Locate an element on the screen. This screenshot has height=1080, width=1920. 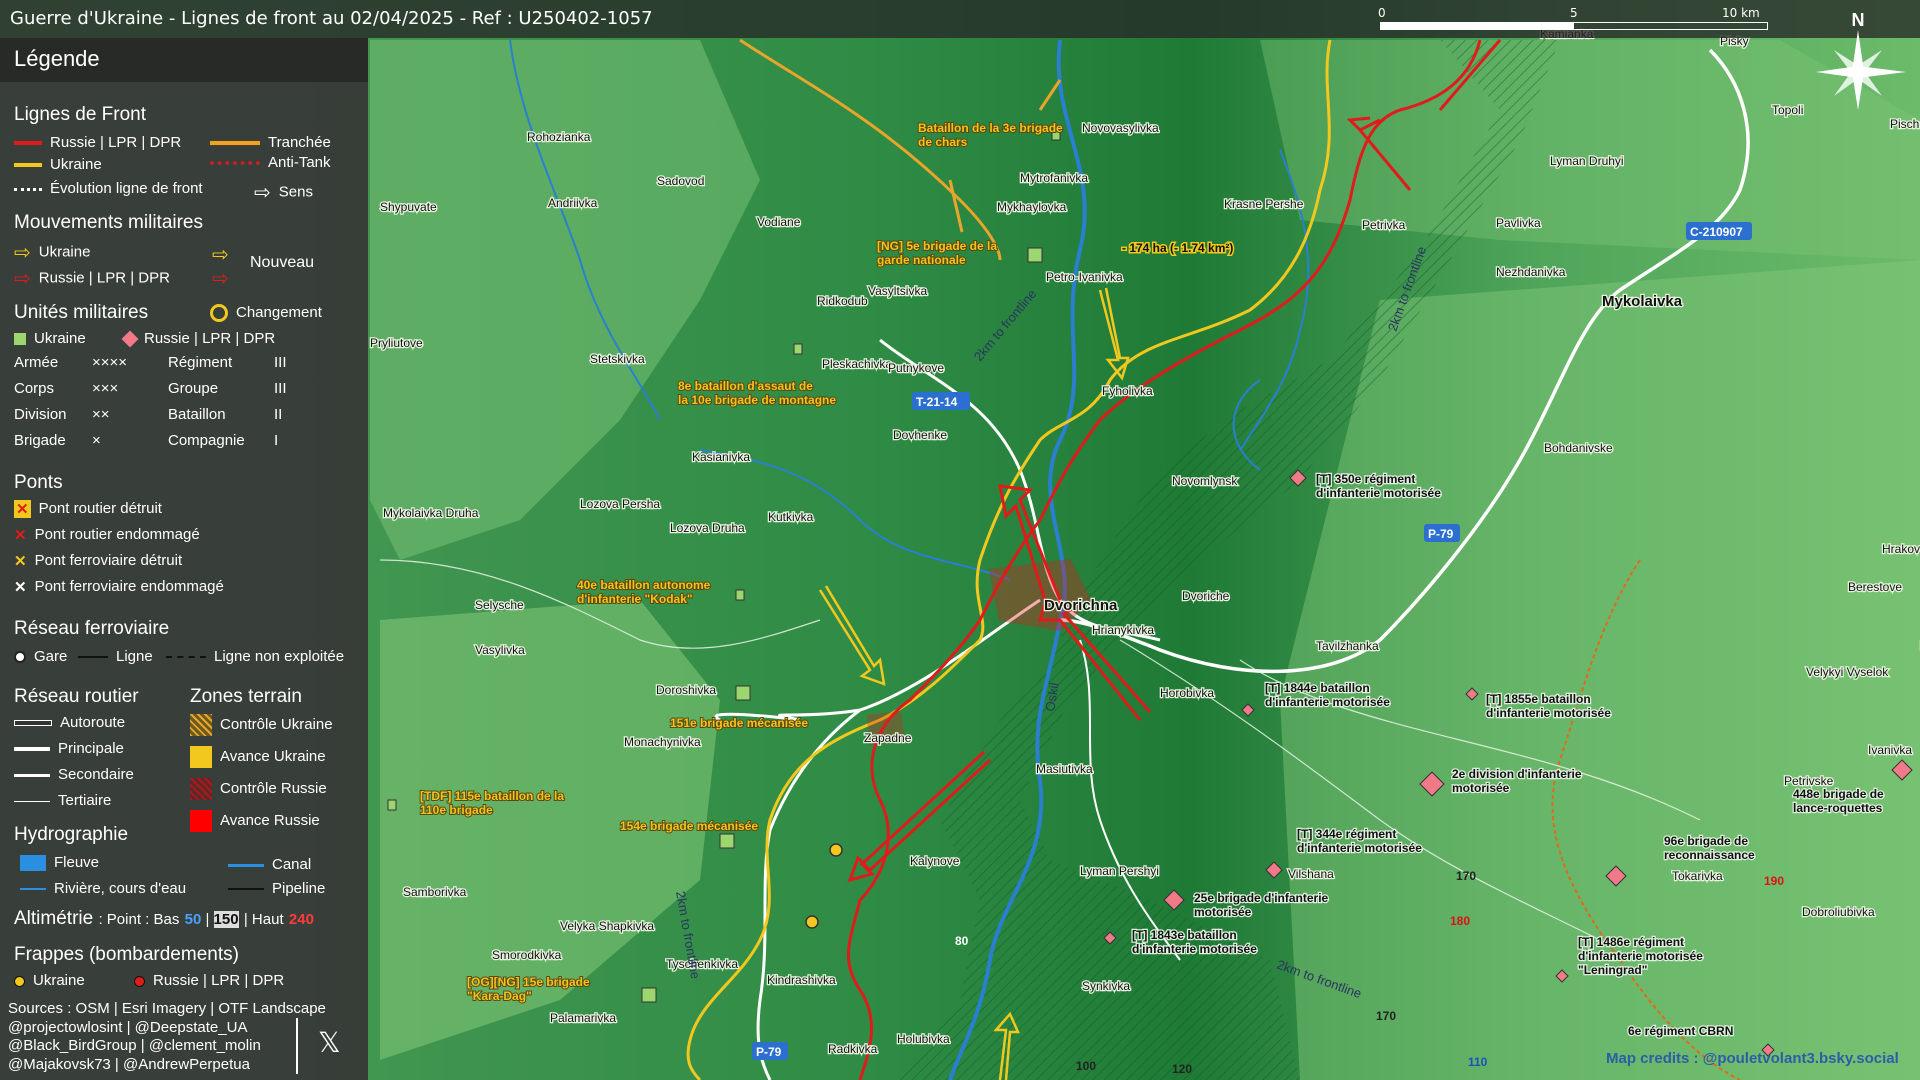
unit-label-12-0: 448e brigade de is located at coordinates (1838, 794).